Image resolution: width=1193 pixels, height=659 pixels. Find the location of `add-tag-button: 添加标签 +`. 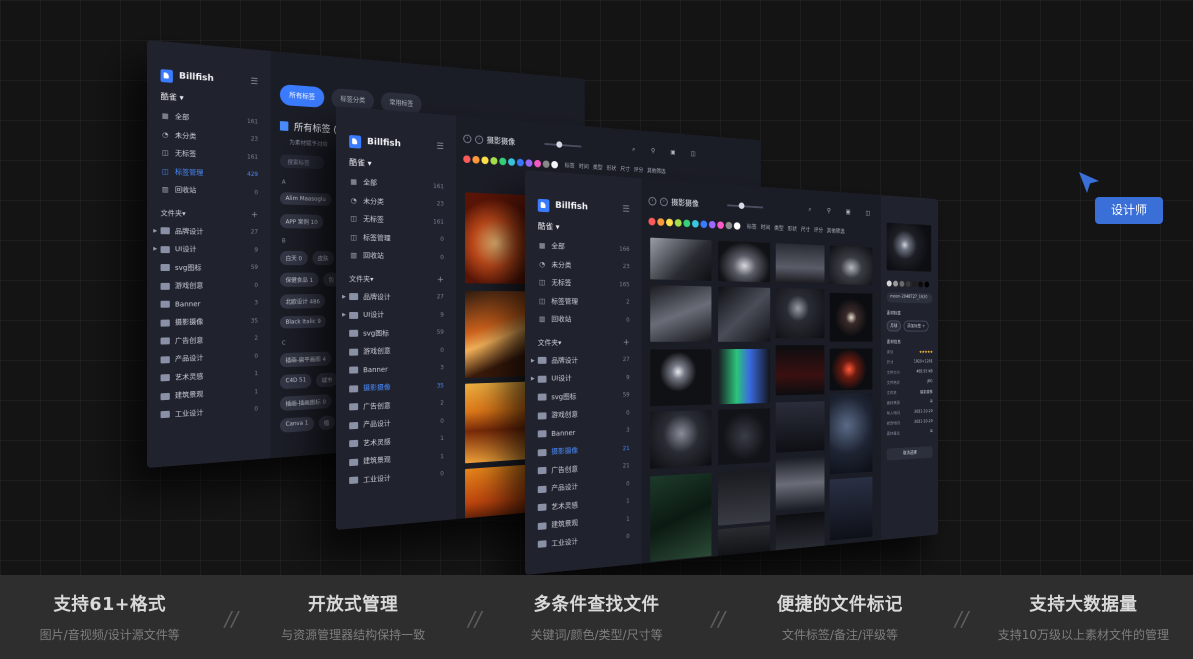

add-tag-button: 添加标签 + is located at coordinates (916, 326).